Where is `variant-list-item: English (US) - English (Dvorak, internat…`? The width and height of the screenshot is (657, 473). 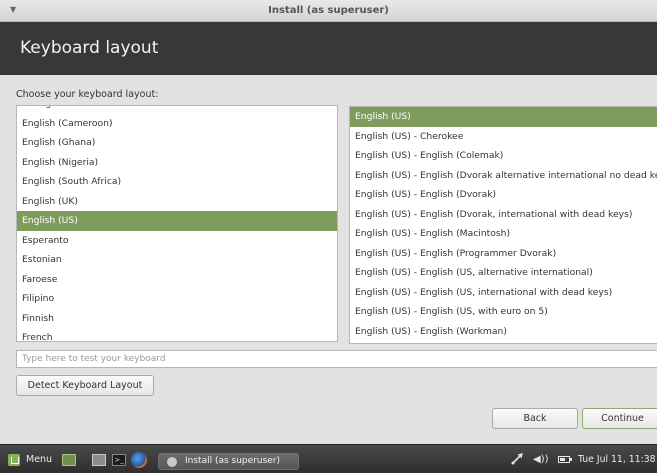
variant-list-item: English (US) - English (Dvorak, internat… is located at coordinates (503, 215).